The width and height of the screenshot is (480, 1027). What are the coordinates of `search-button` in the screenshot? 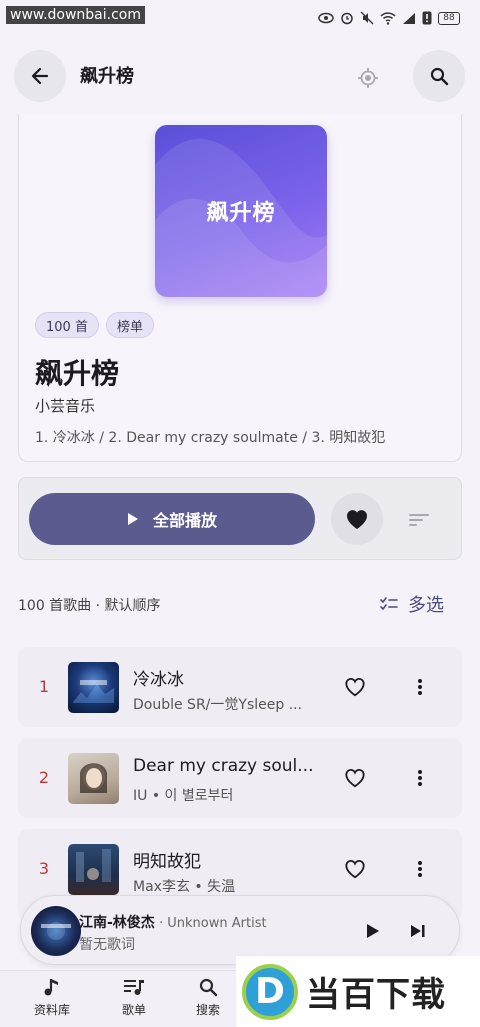 It's located at (439, 76).